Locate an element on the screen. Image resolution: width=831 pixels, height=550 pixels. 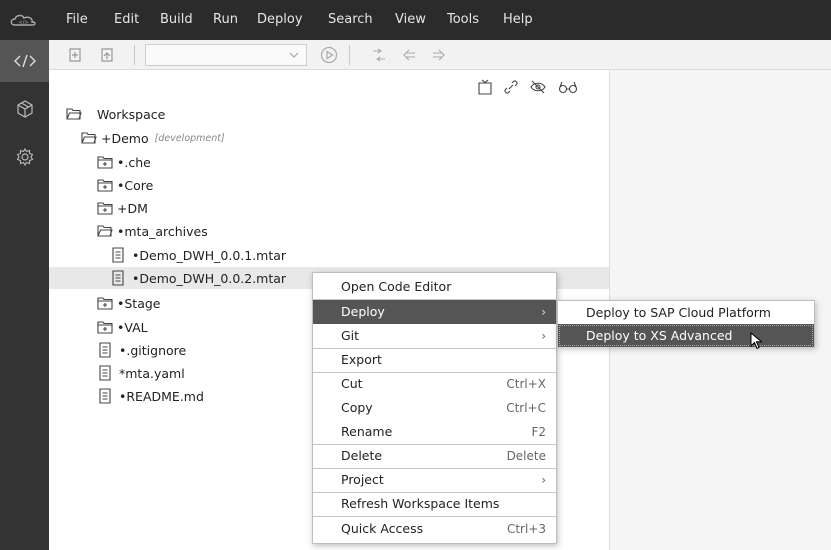
menu-item-label: Cut is located at coordinates (352, 383).